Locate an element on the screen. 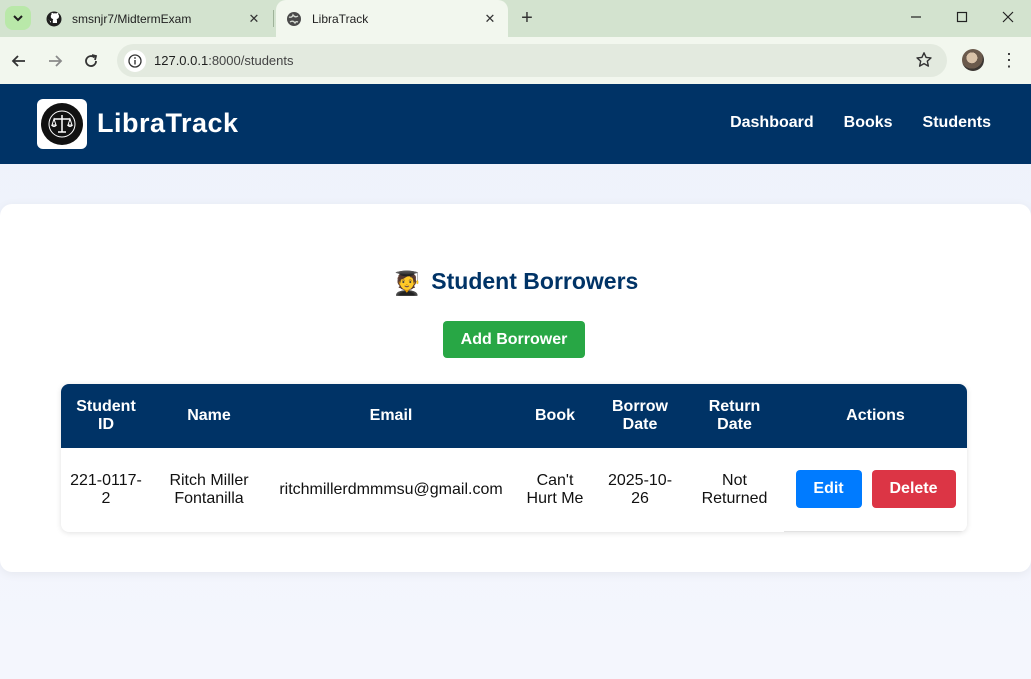 Image resolution: width=1031 pixels, height=679 pixels. page-title-text: Student Borrowers is located at coordinates (535, 281).